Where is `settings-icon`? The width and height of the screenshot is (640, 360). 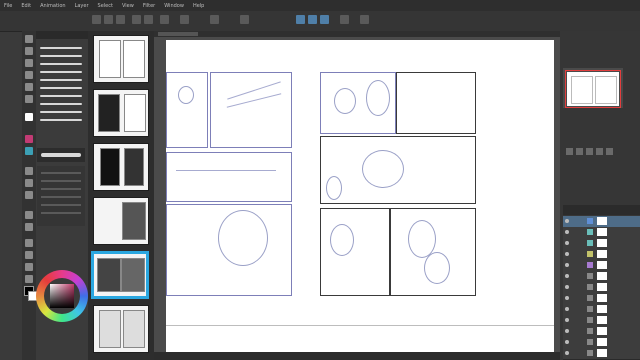
settings-icon is located at coordinates (214, 19).